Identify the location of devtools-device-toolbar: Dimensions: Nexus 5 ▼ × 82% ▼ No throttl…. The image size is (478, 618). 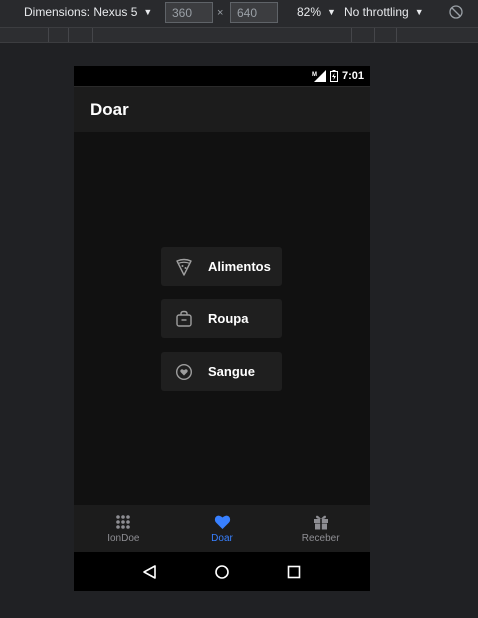
(239, 13).